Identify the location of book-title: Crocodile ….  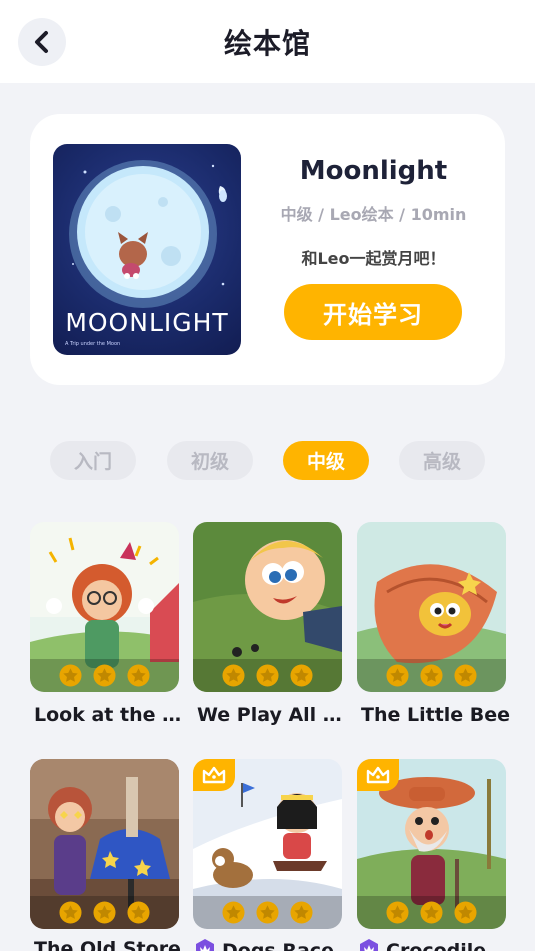
(446, 945).